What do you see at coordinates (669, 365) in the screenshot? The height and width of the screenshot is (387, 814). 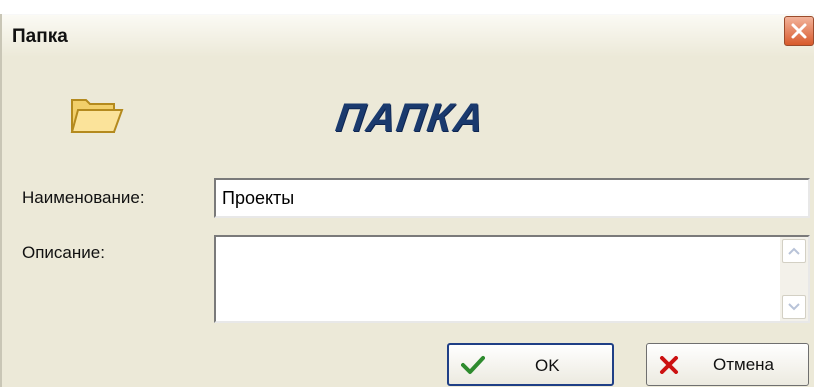 I see `cancel-x-icon` at bounding box center [669, 365].